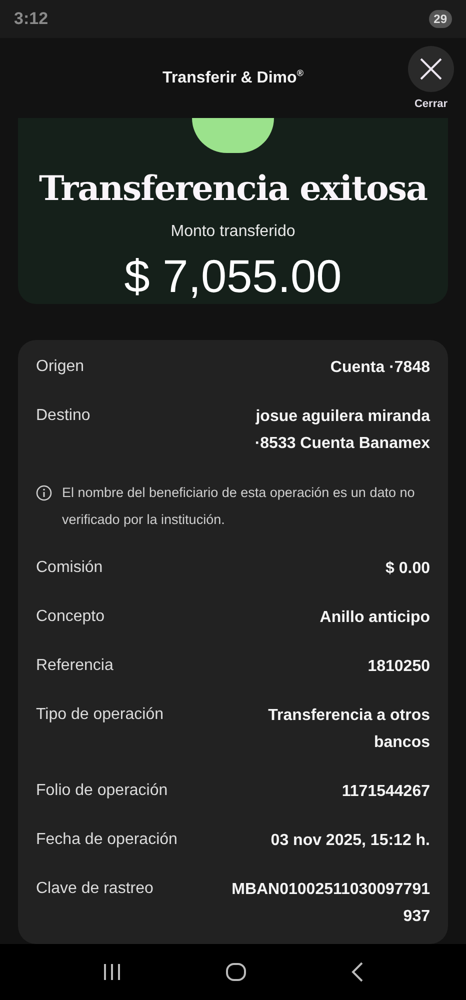 This screenshot has height=1000, width=466. Describe the element at coordinates (31, 19) in the screenshot. I see `status-time: 3:12` at that location.